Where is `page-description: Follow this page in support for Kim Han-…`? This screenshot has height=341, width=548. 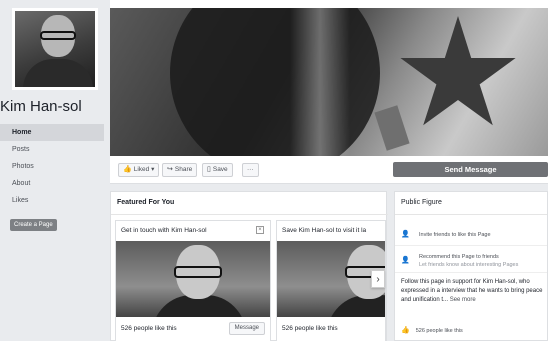 page-description: Follow this page in support for Kim Han-… is located at coordinates (473, 291).